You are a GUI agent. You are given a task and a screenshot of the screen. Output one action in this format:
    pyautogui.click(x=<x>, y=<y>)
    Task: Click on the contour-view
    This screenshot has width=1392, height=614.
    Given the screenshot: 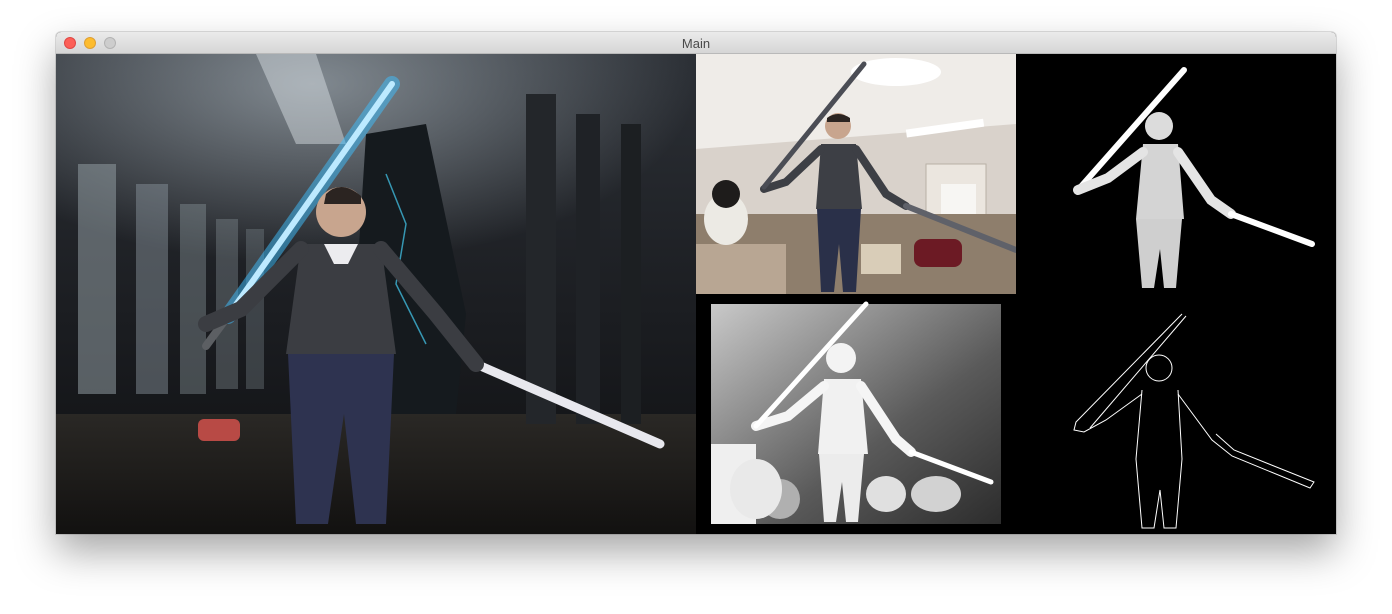 What is the action you would take?
    pyautogui.click(x=1176, y=414)
    